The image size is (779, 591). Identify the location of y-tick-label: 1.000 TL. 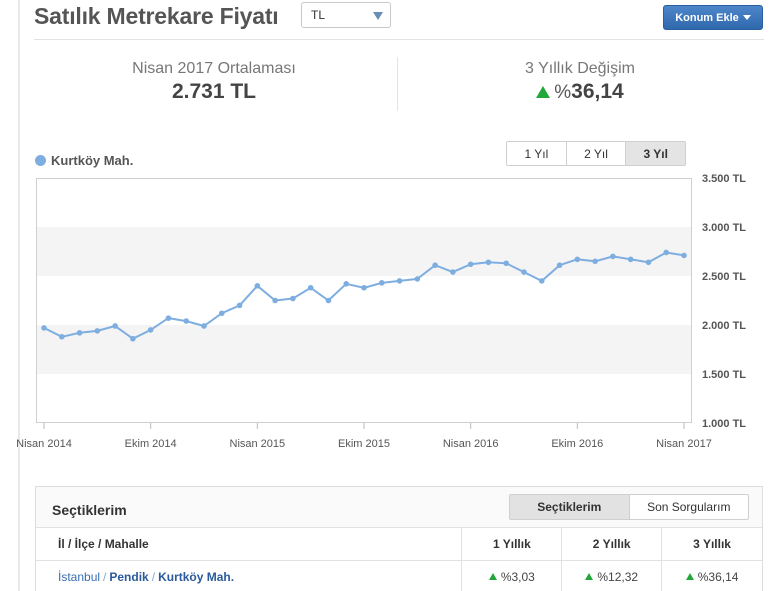
(724, 424).